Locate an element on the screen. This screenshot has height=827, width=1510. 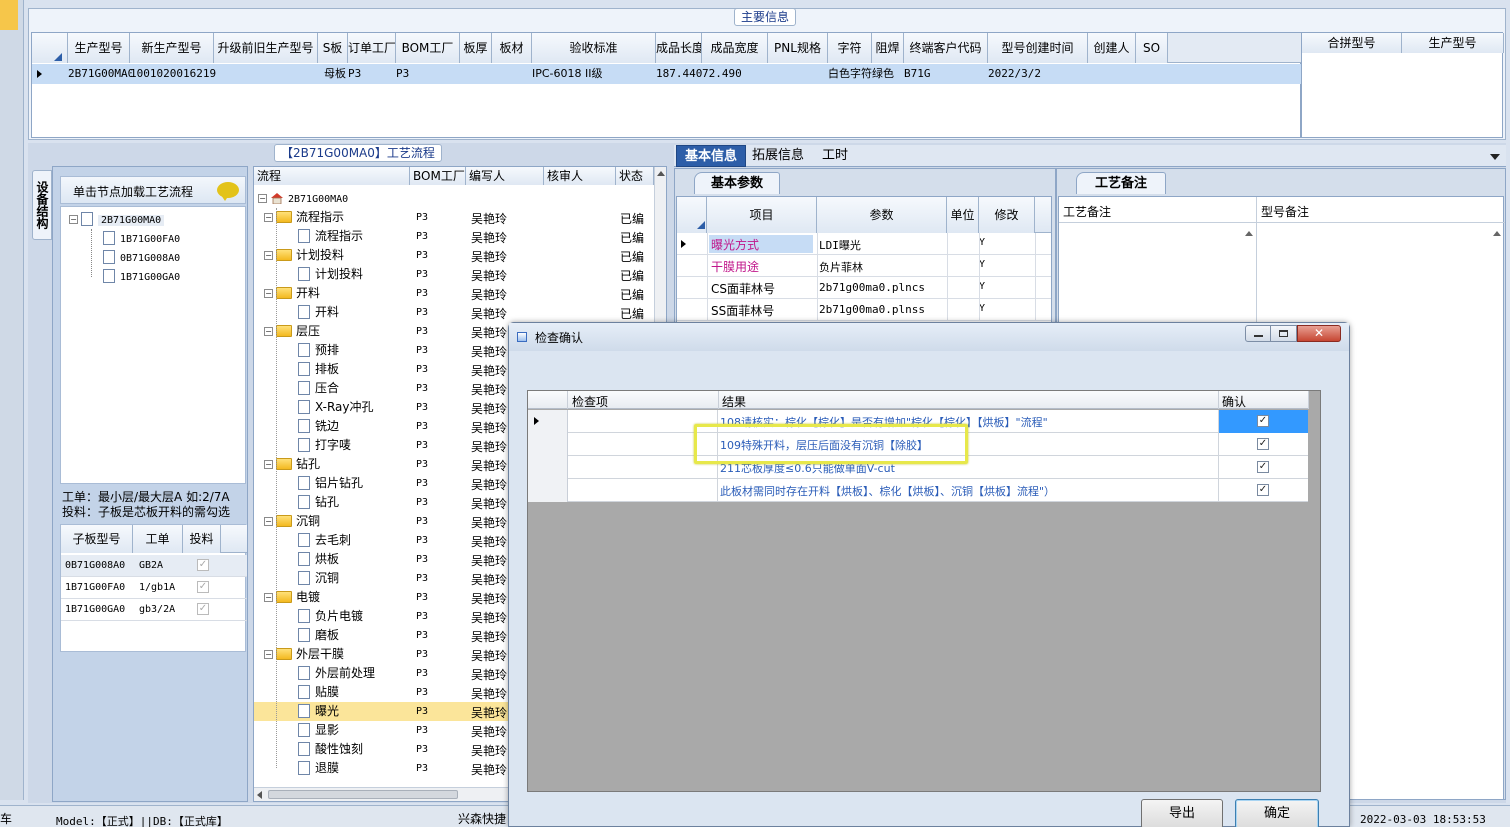
flow-col-header: 编写人 is located at coordinates (505, 176).